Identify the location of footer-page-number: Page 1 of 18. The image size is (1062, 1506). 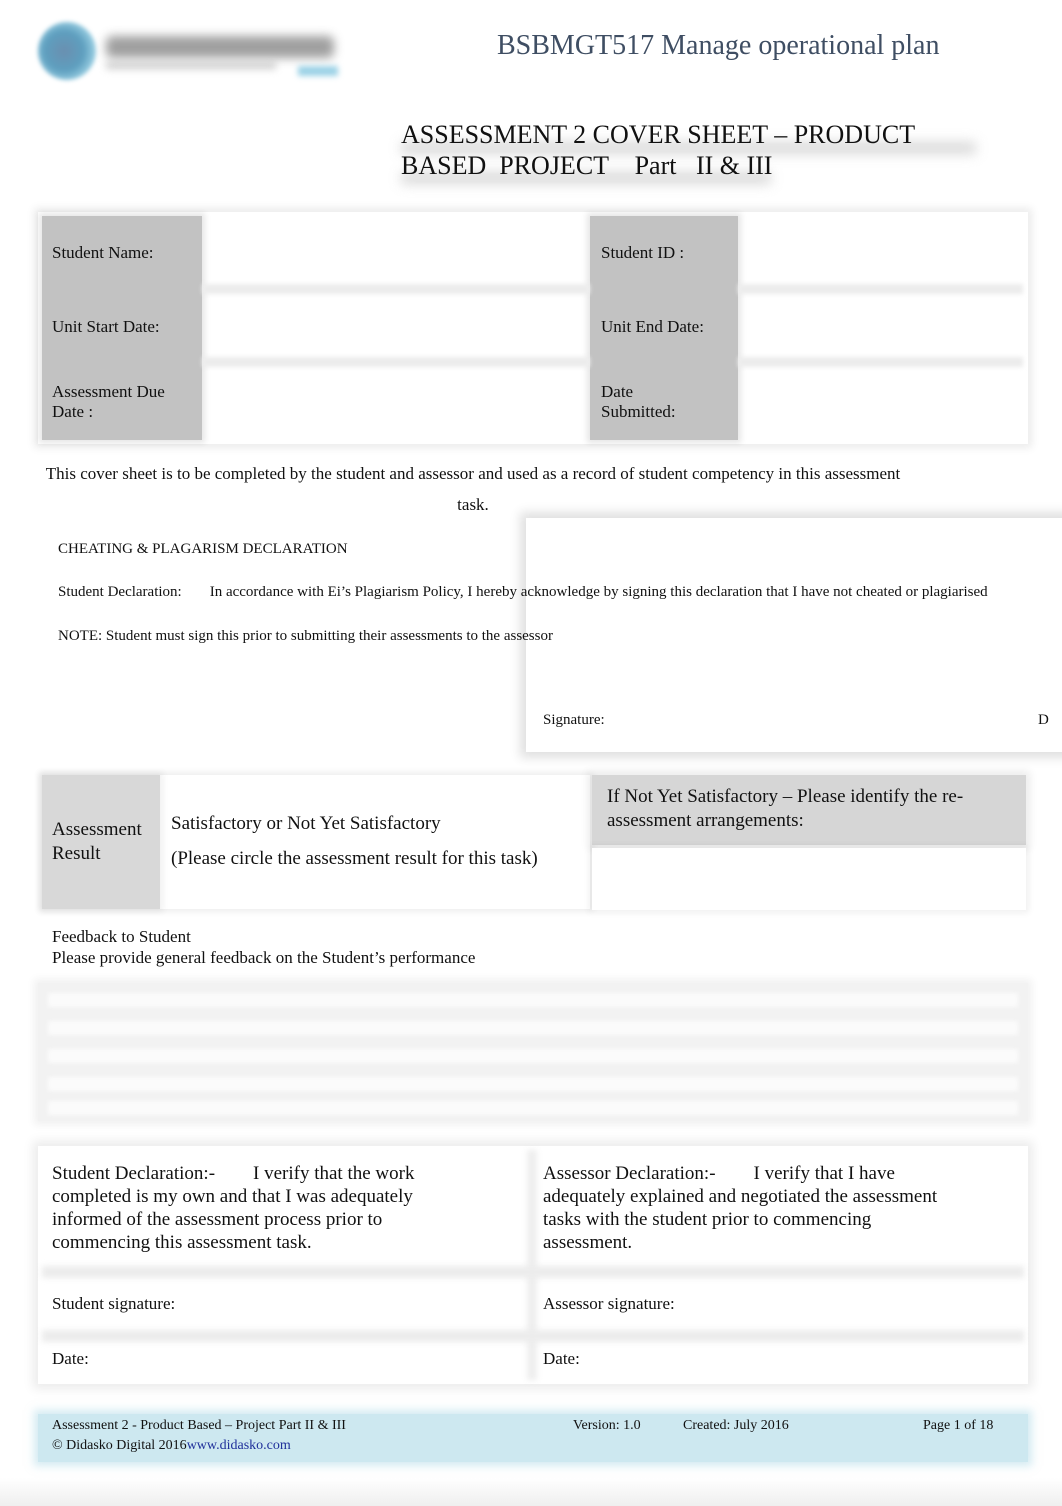
(958, 1425).